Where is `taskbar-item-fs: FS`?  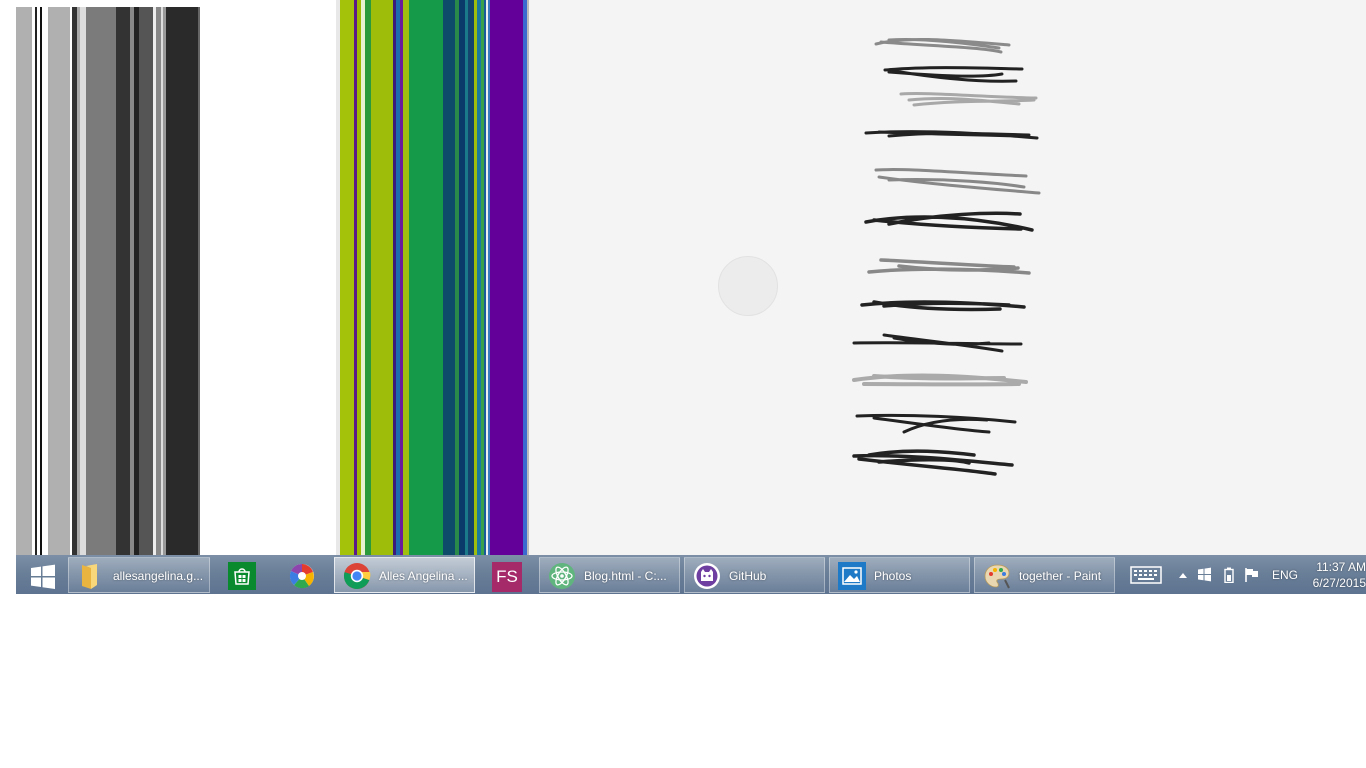
taskbar-item-fs: FS is located at coordinates (507, 575).